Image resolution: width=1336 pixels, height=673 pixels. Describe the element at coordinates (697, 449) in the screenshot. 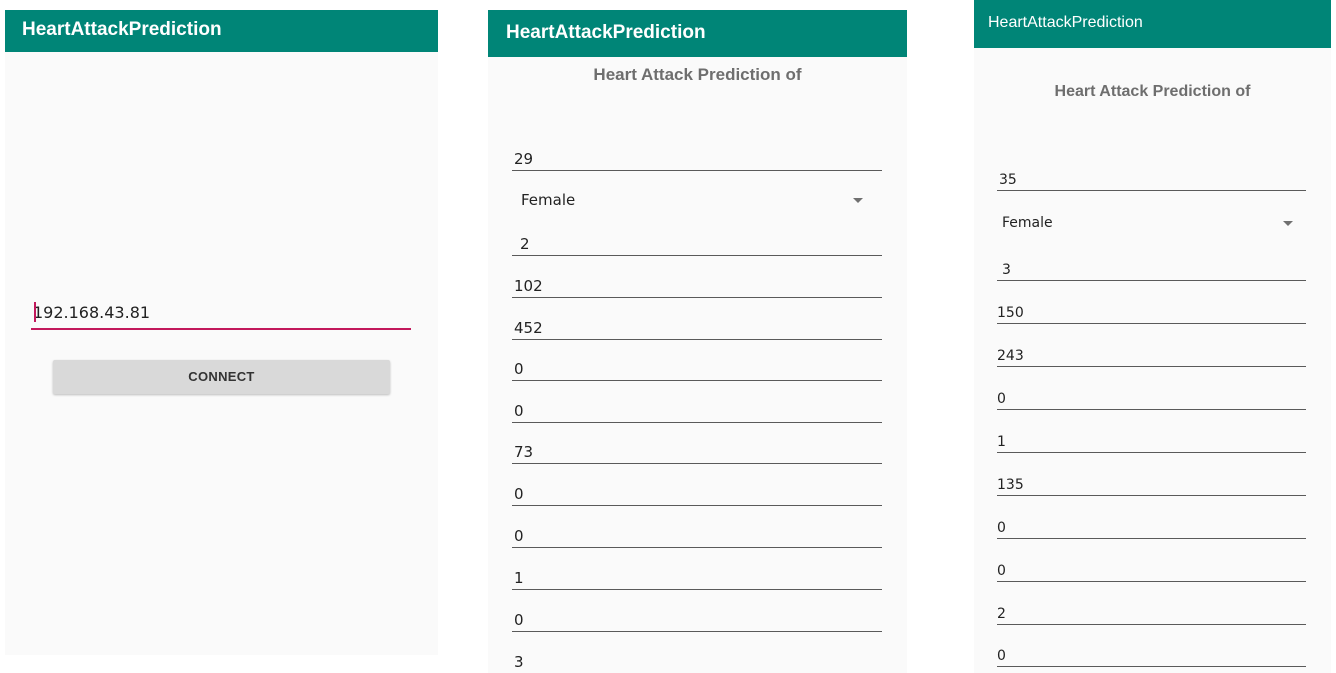

I see `input-field: 73` at that location.